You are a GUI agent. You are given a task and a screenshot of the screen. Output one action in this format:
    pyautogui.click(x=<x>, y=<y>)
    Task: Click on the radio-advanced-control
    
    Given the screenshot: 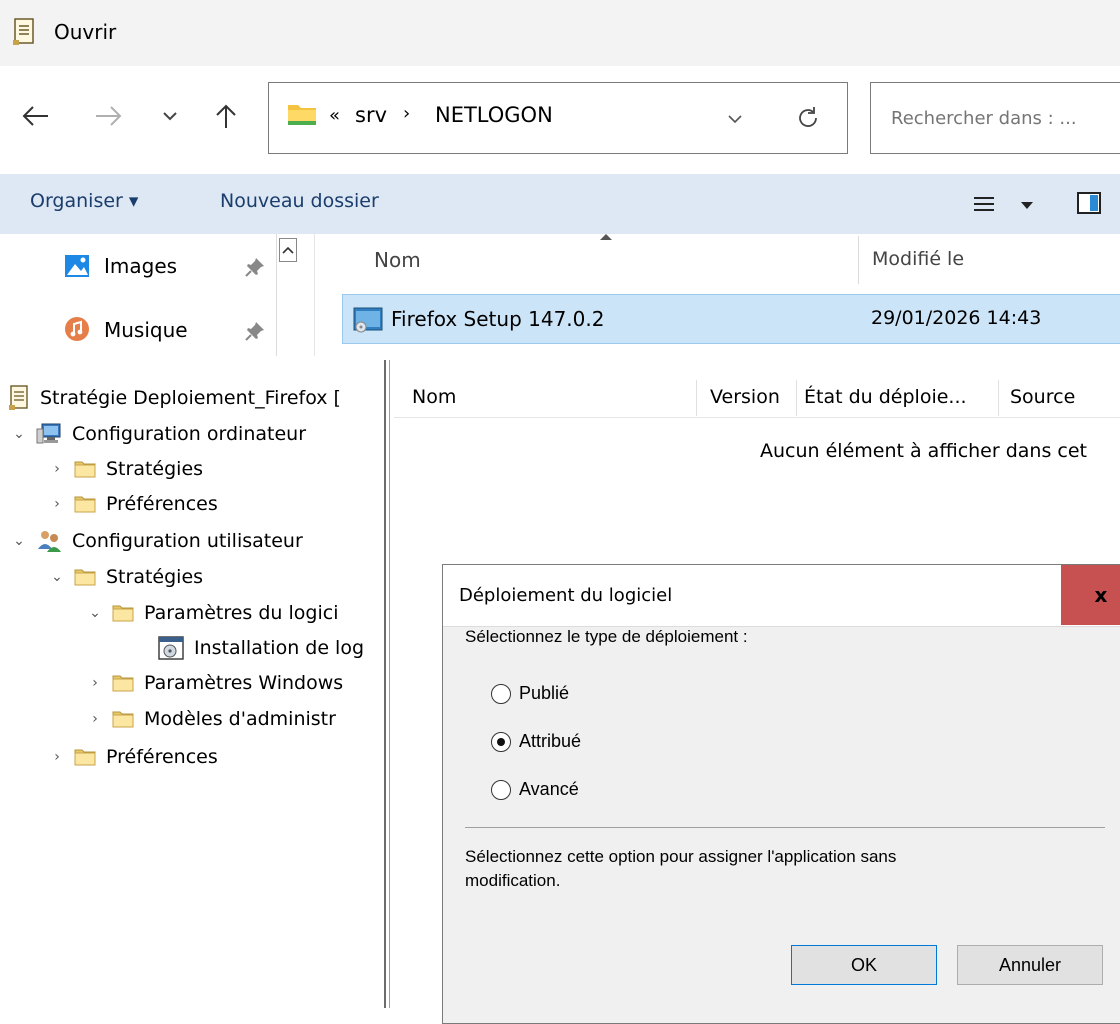 What is the action you would take?
    pyautogui.click(x=501, y=789)
    